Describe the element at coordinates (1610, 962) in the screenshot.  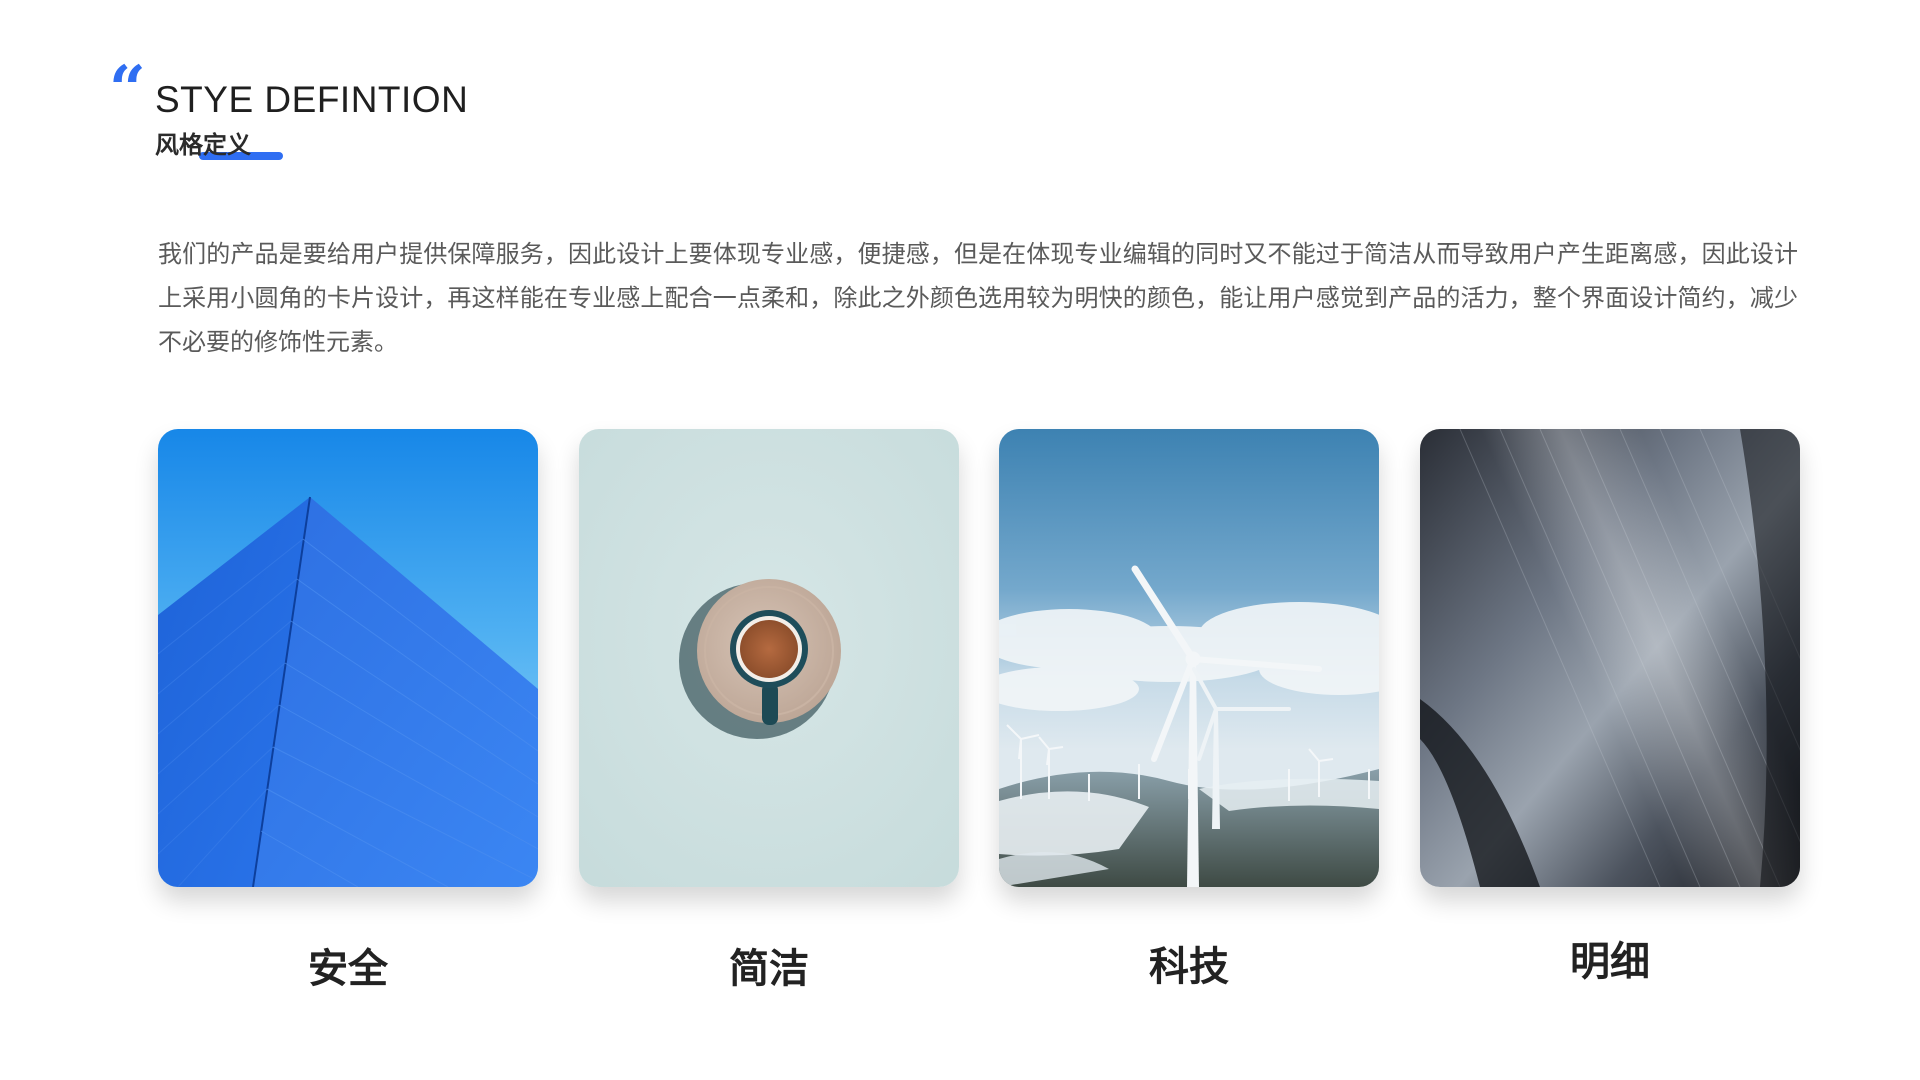
I see `card-label-detail: 明细` at that location.